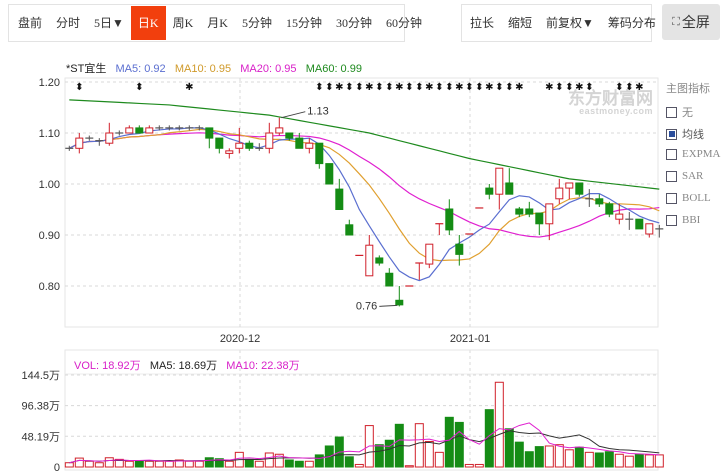 The image size is (723, 476). What do you see at coordinates (57, 468) in the screenshot?
I see `volume-tick-label: 0` at bounding box center [57, 468].